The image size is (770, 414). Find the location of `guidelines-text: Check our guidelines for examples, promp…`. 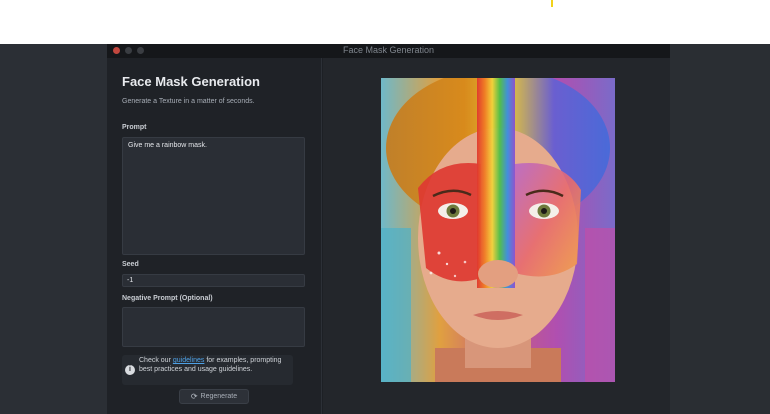

guidelines-text: Check our guidelines for examples, promp… is located at coordinates (215, 365).